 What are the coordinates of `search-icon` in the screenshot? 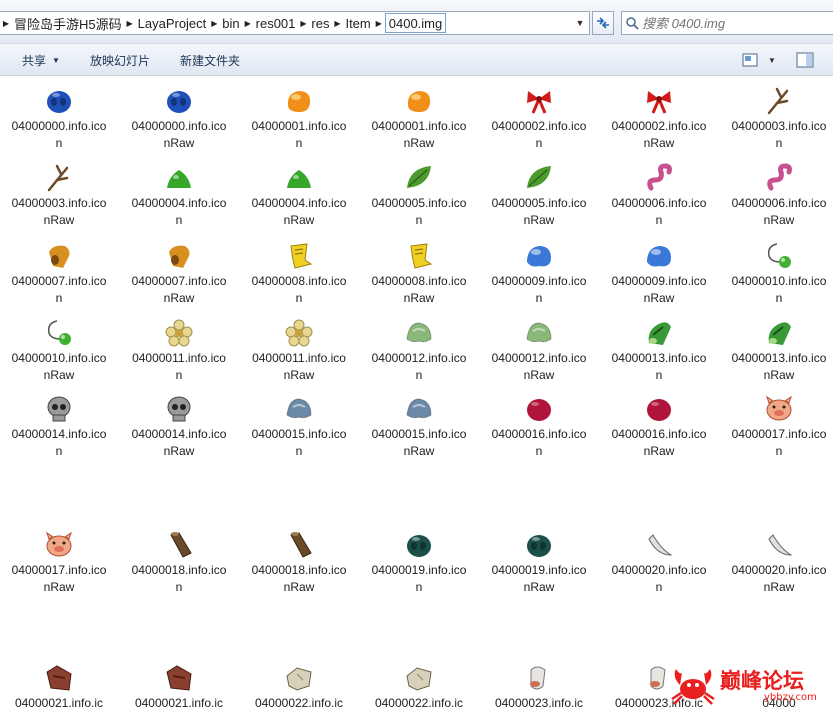 It's located at (632, 23).